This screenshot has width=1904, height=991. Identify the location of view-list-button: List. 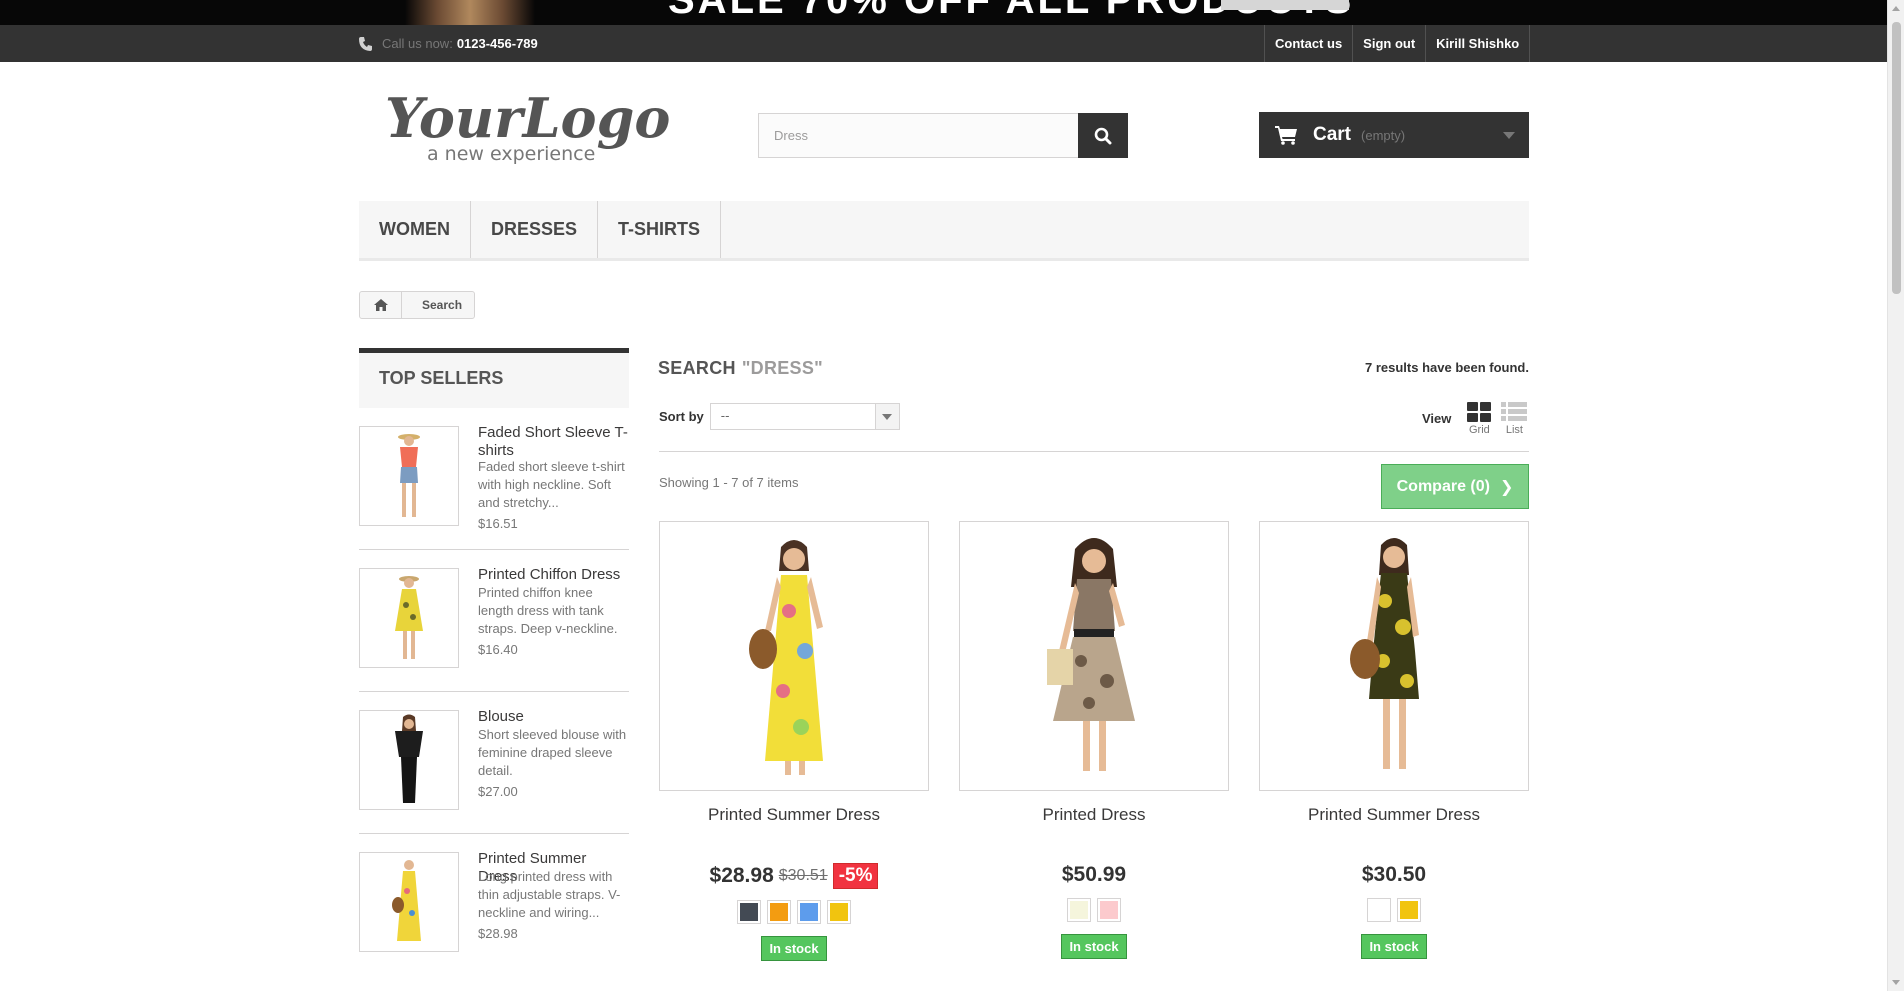
(1514, 419).